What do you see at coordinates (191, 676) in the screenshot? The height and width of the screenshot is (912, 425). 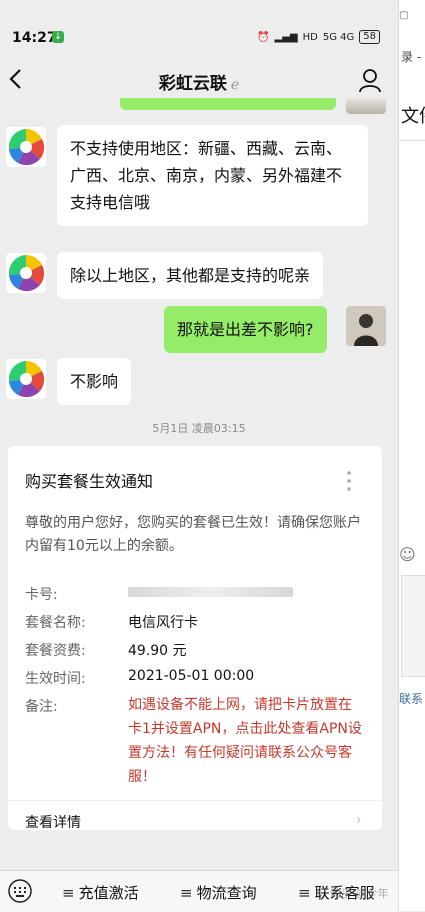 I see `effective-time-value: 2021-05-01 00:00` at bounding box center [191, 676].